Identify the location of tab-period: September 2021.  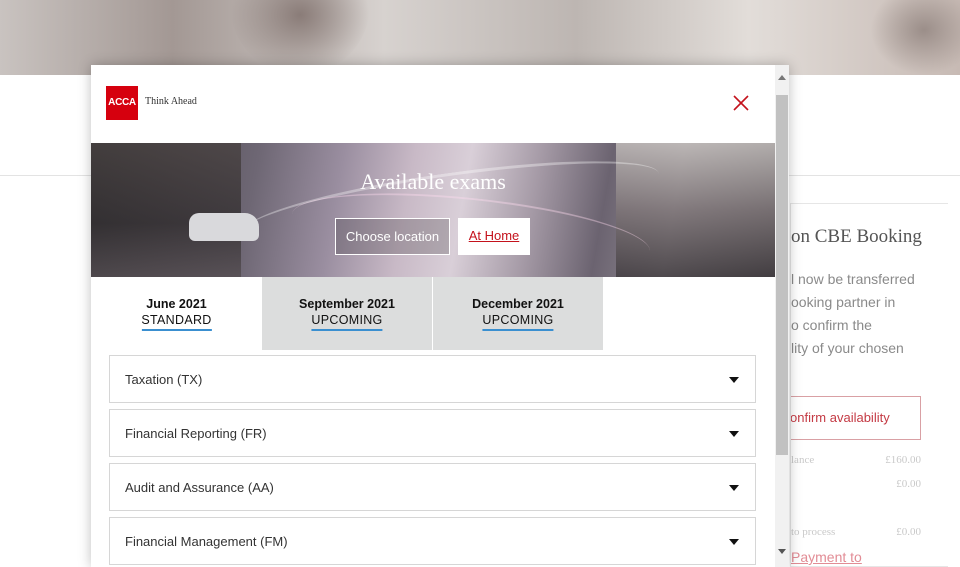
(347, 304).